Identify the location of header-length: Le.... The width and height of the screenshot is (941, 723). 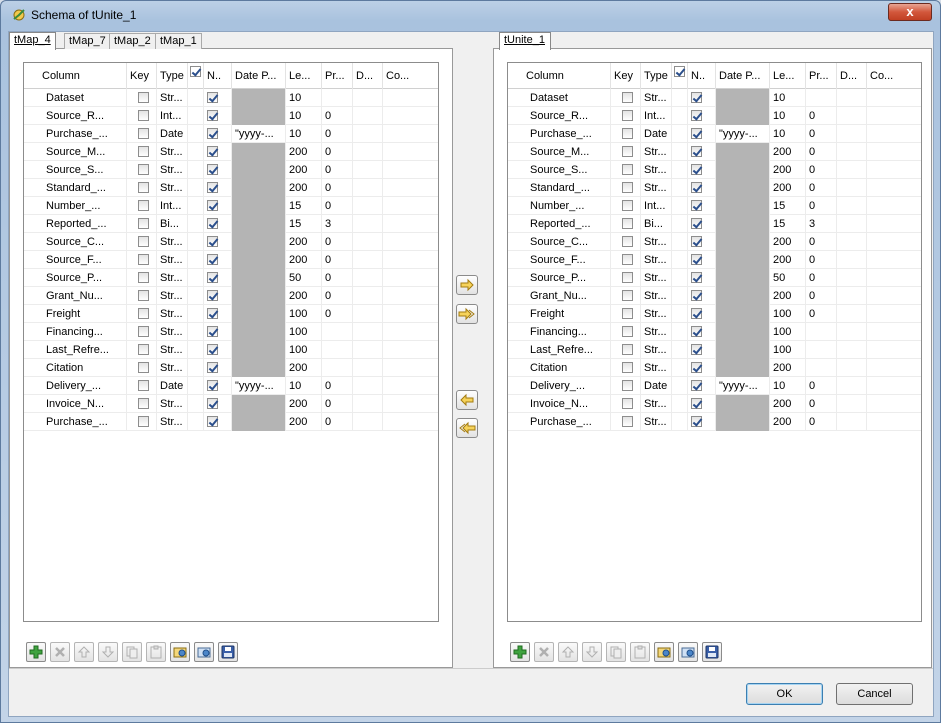
(304, 76).